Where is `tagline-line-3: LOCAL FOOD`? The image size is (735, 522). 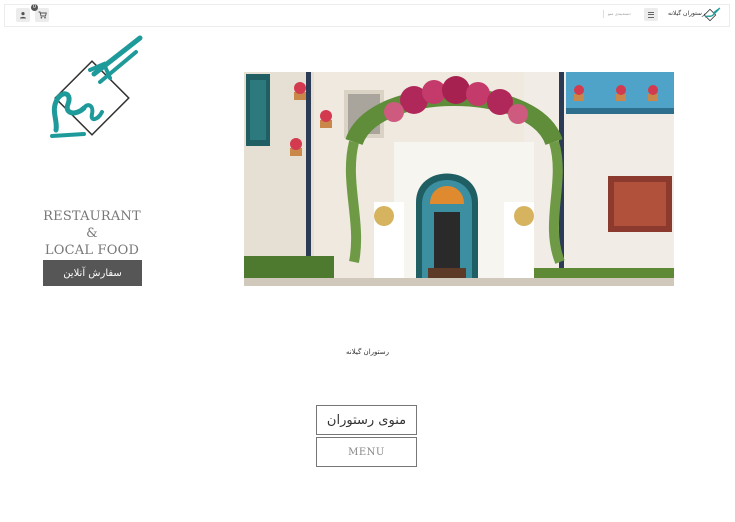
tagline-line-3: LOCAL FOOD is located at coordinates (92, 250).